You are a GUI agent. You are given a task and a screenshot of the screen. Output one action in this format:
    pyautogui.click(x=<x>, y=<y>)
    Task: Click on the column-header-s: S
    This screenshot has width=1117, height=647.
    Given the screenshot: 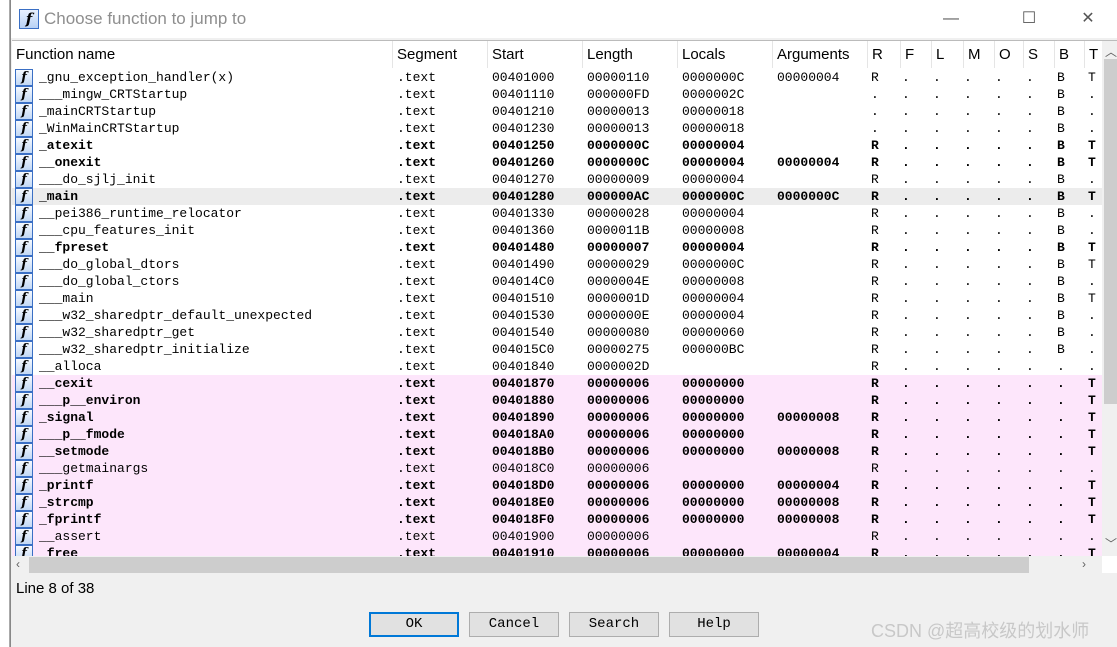 What is the action you would take?
    pyautogui.click(x=1039, y=54)
    